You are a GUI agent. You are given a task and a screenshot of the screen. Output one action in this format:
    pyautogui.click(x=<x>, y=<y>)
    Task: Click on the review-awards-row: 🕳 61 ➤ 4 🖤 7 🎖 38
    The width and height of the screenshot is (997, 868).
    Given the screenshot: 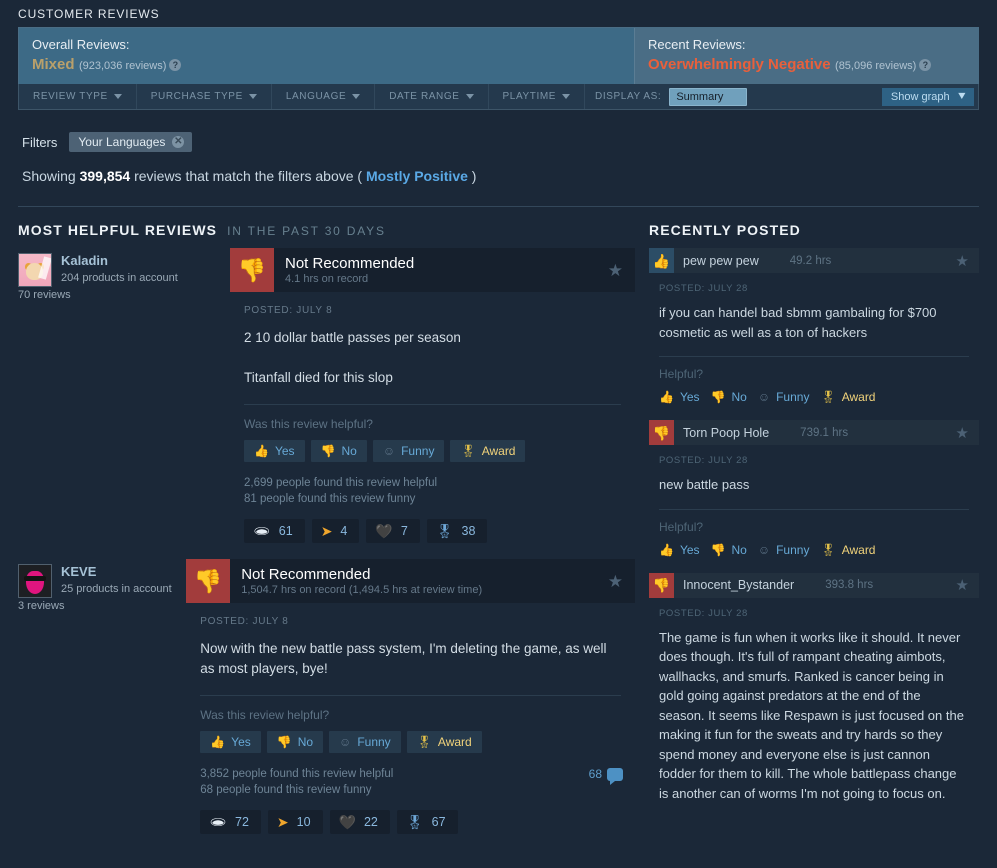 What is the action you would take?
    pyautogui.click(x=432, y=525)
    